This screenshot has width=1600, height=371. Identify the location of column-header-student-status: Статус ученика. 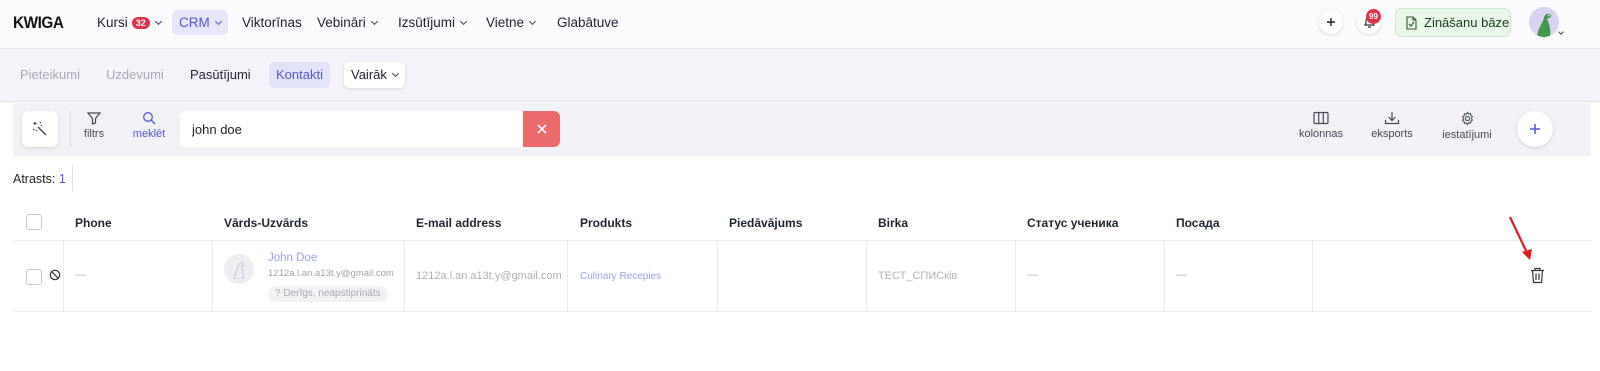
(1072, 223).